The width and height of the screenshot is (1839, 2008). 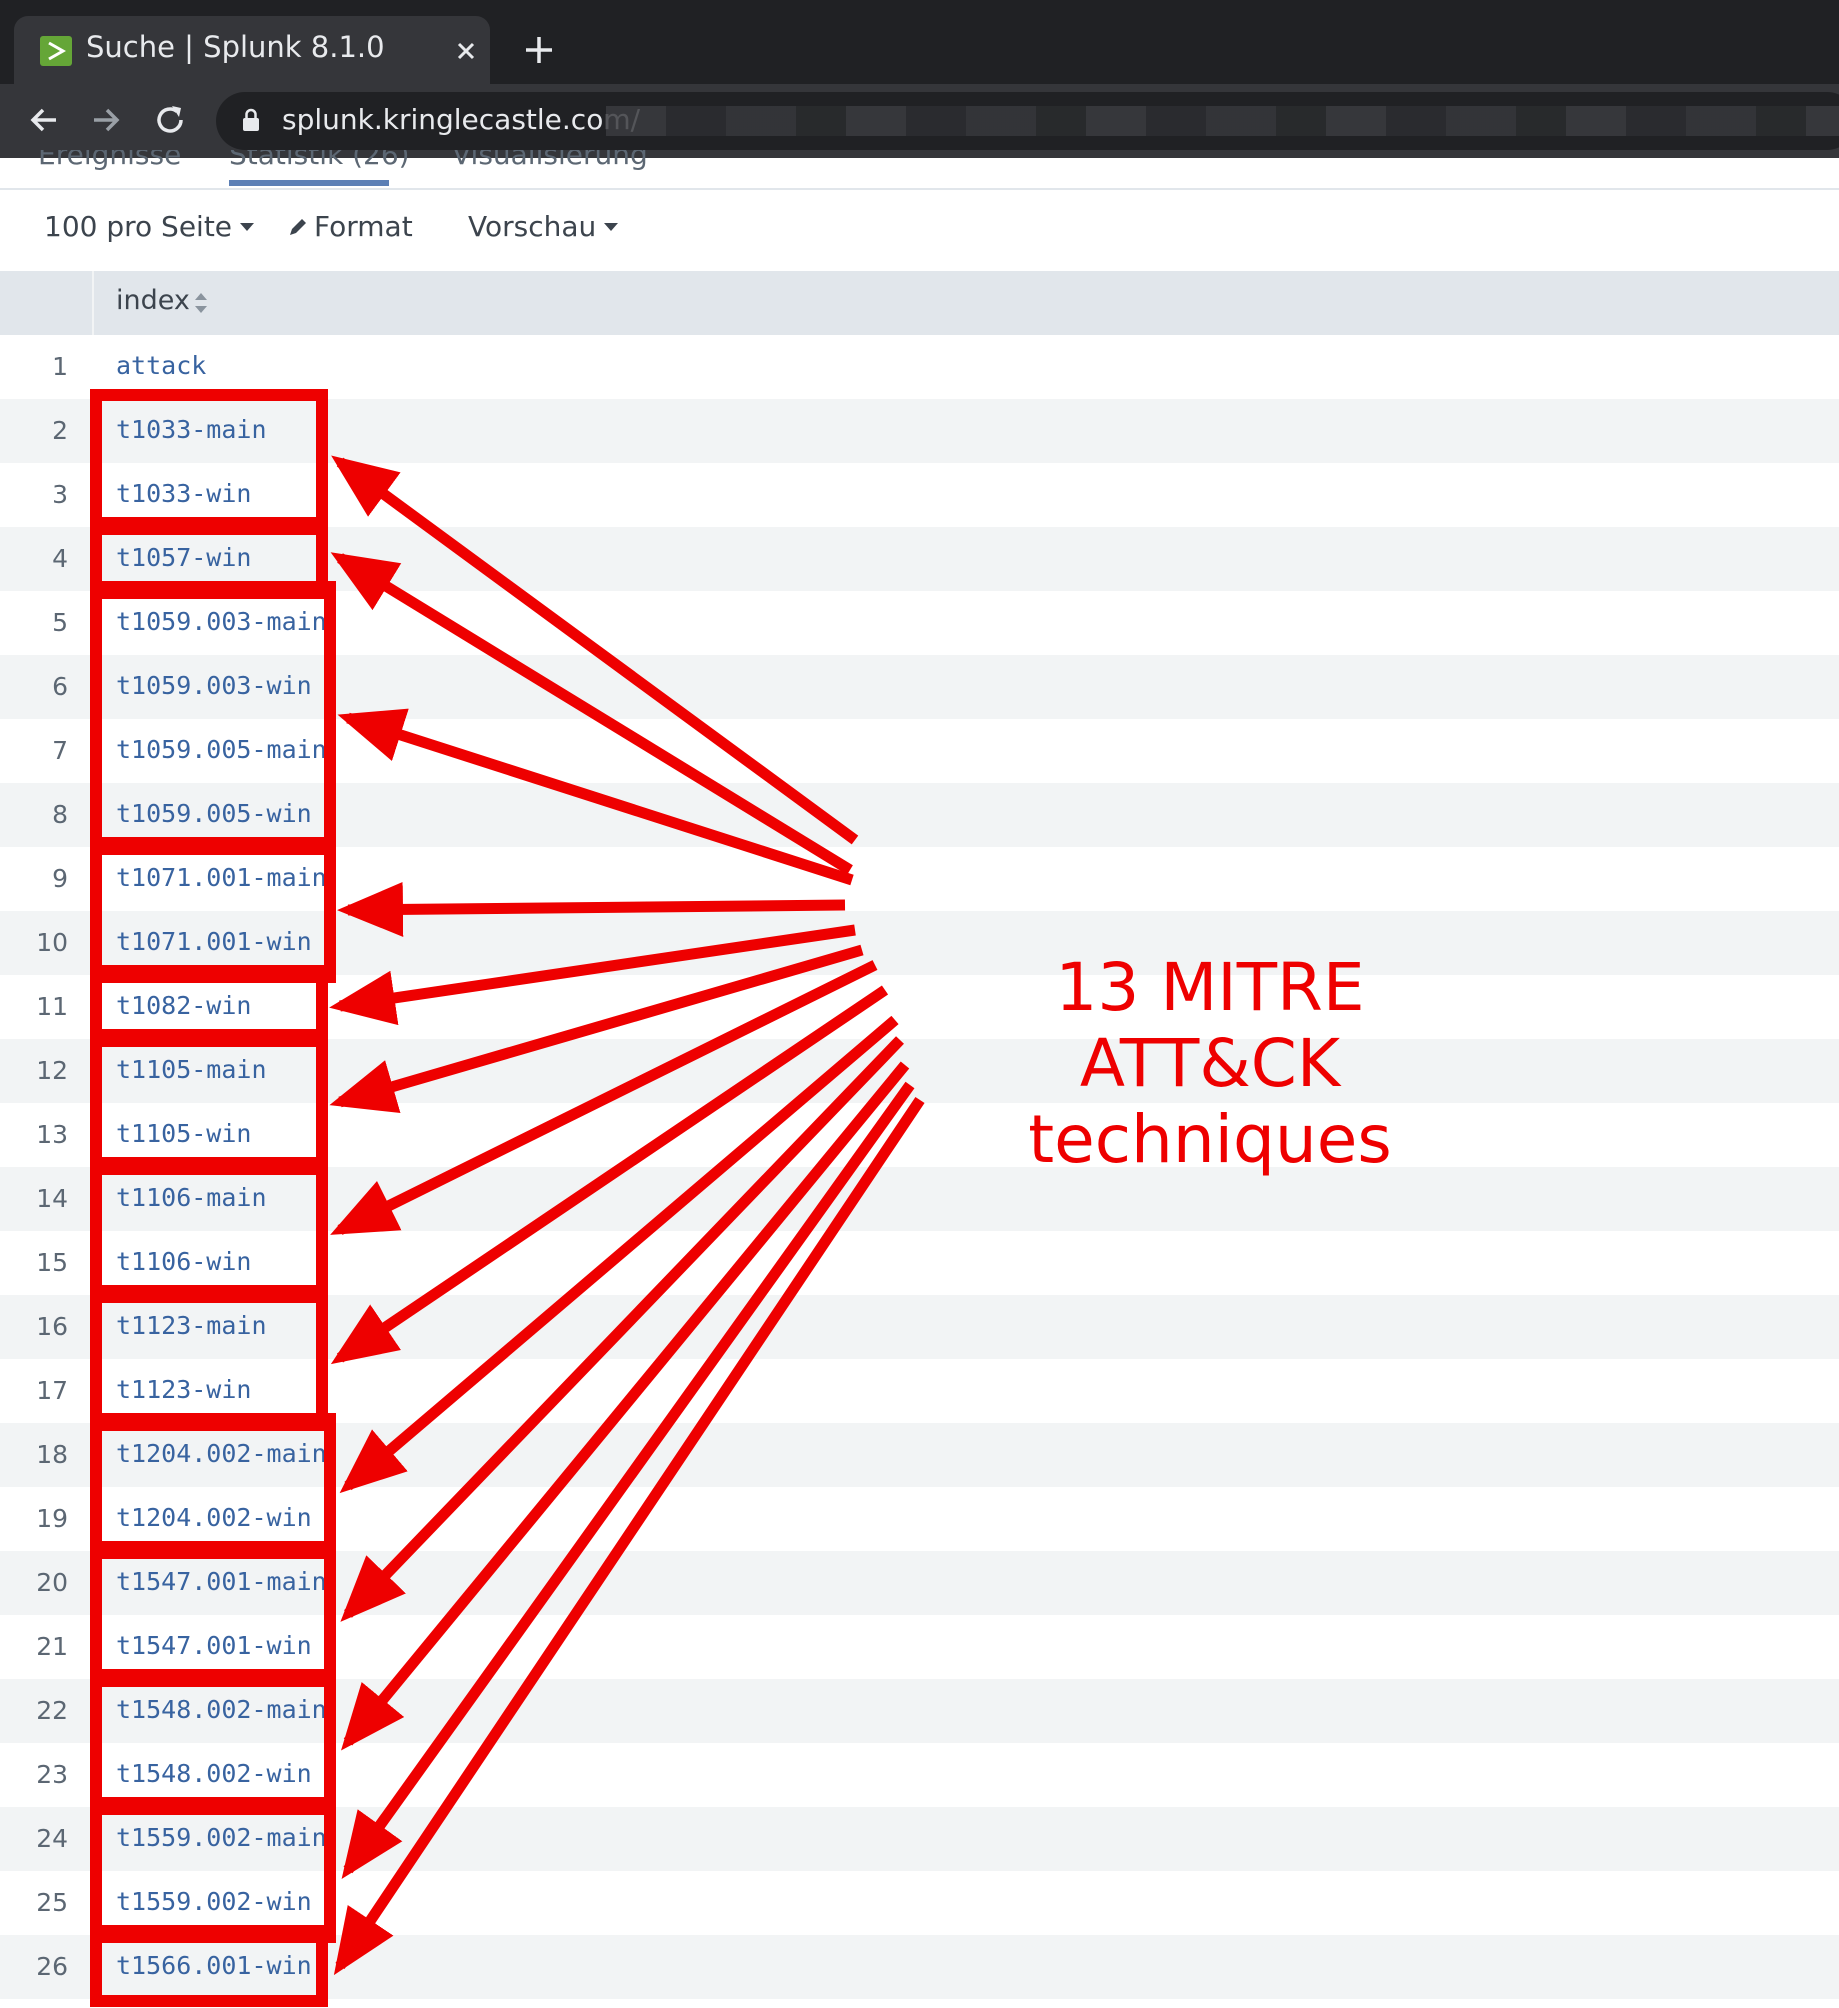 What do you see at coordinates (919, 367) in the screenshot?
I see `table-row: 1 attack` at bounding box center [919, 367].